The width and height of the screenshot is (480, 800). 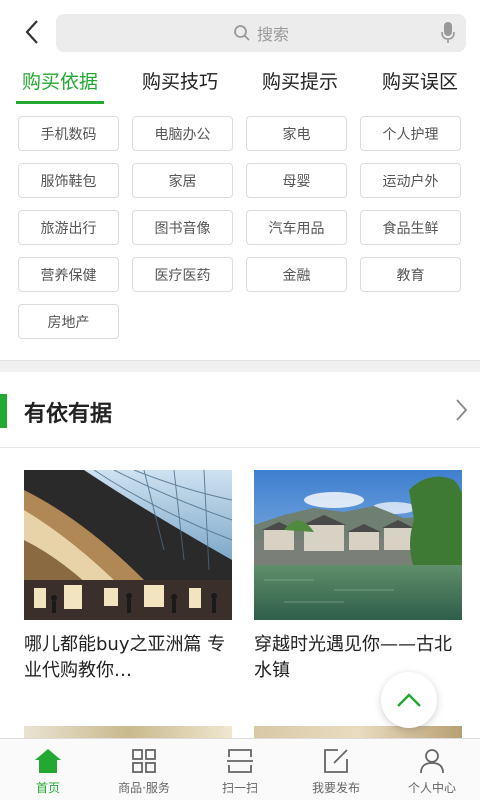 I want to click on category-chip: 金融, so click(x=296, y=274).